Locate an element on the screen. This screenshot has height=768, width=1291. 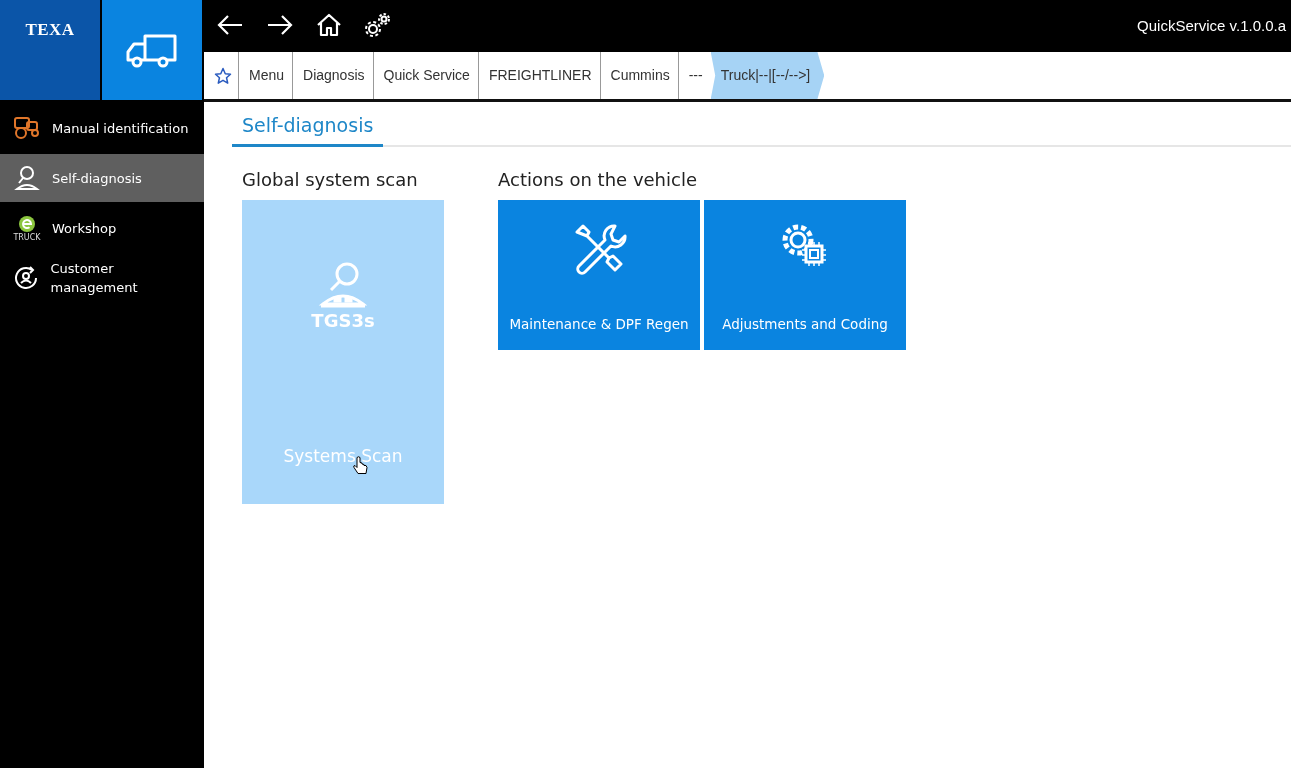
sidebar-item: TRUCK Workshop is located at coordinates (102, 228).